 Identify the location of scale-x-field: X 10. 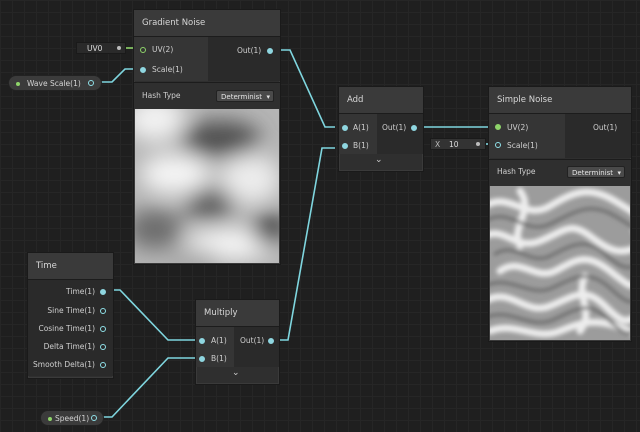
(458, 144).